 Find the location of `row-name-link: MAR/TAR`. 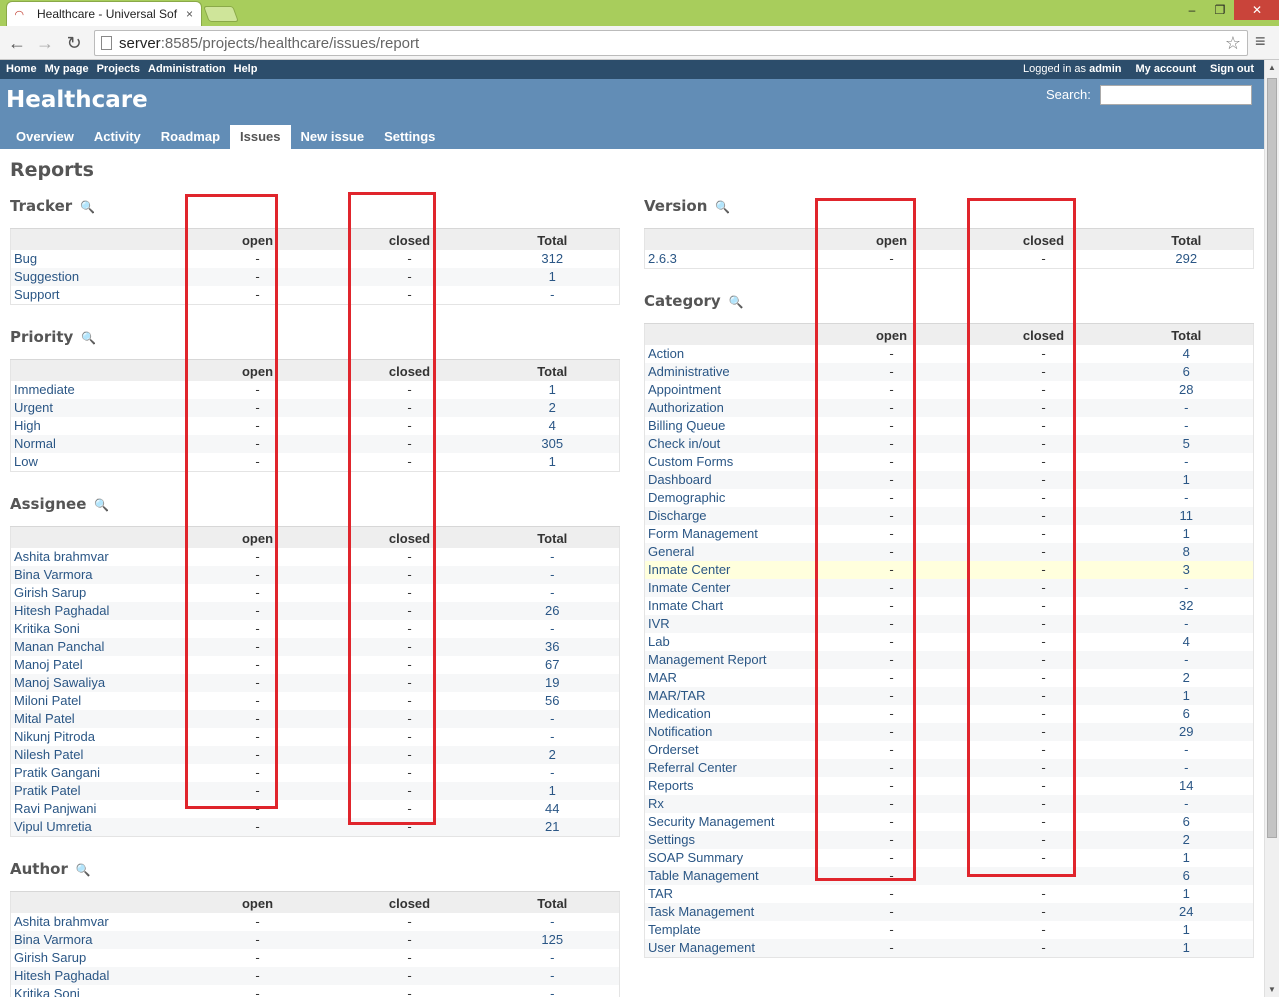

row-name-link: MAR/TAR is located at coordinates (730, 695).